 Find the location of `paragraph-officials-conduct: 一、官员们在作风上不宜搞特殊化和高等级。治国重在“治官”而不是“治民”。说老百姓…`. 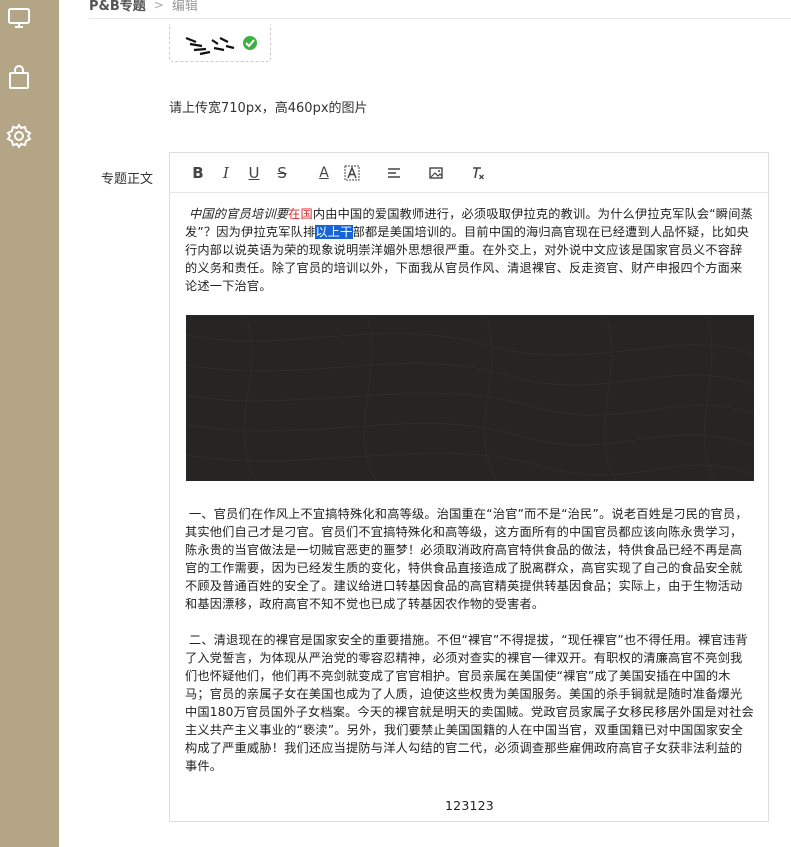

paragraph-officials-conduct: 一、官员们在作风上不宜搞特殊化和高等级。治国重在“治官”而不是“治民”。说老百姓… is located at coordinates (466, 559).